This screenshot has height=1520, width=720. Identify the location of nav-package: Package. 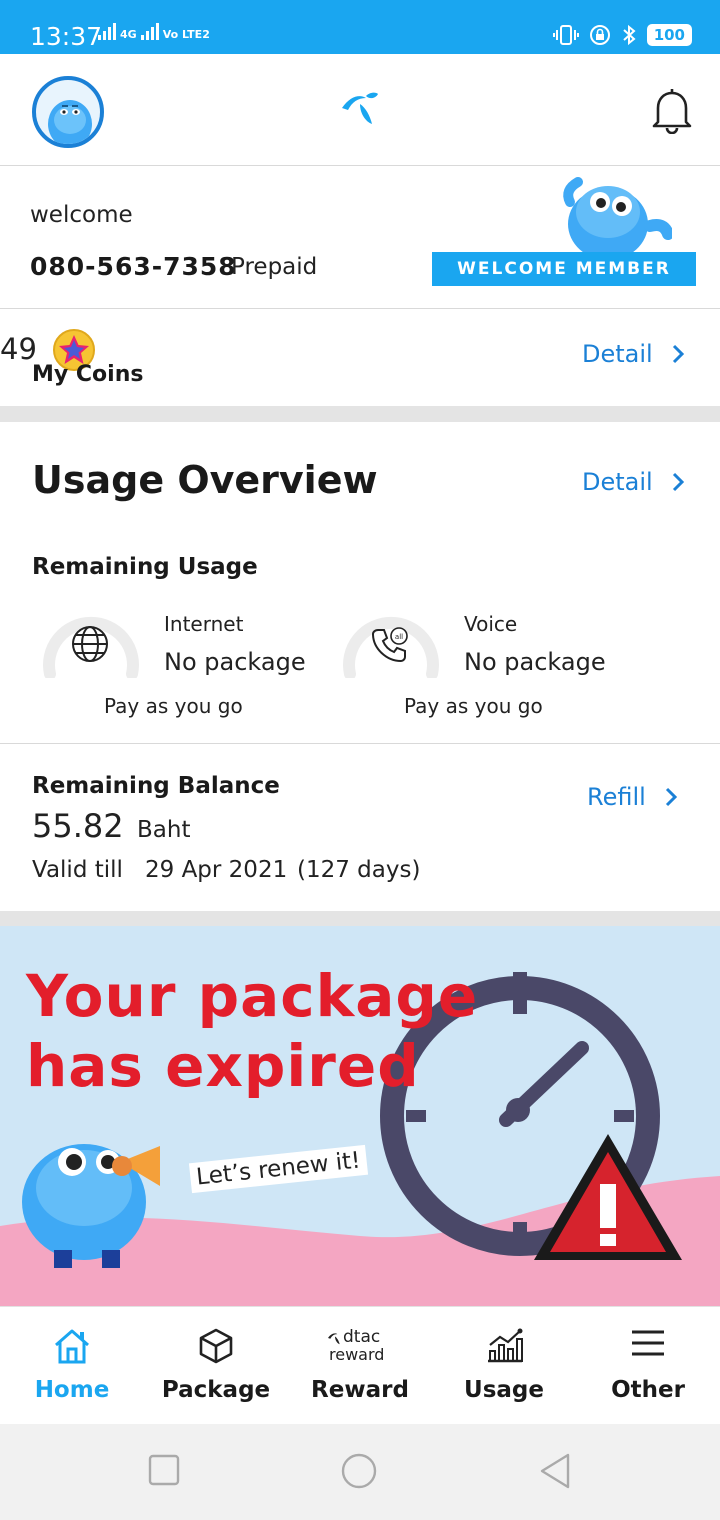
(216, 1366).